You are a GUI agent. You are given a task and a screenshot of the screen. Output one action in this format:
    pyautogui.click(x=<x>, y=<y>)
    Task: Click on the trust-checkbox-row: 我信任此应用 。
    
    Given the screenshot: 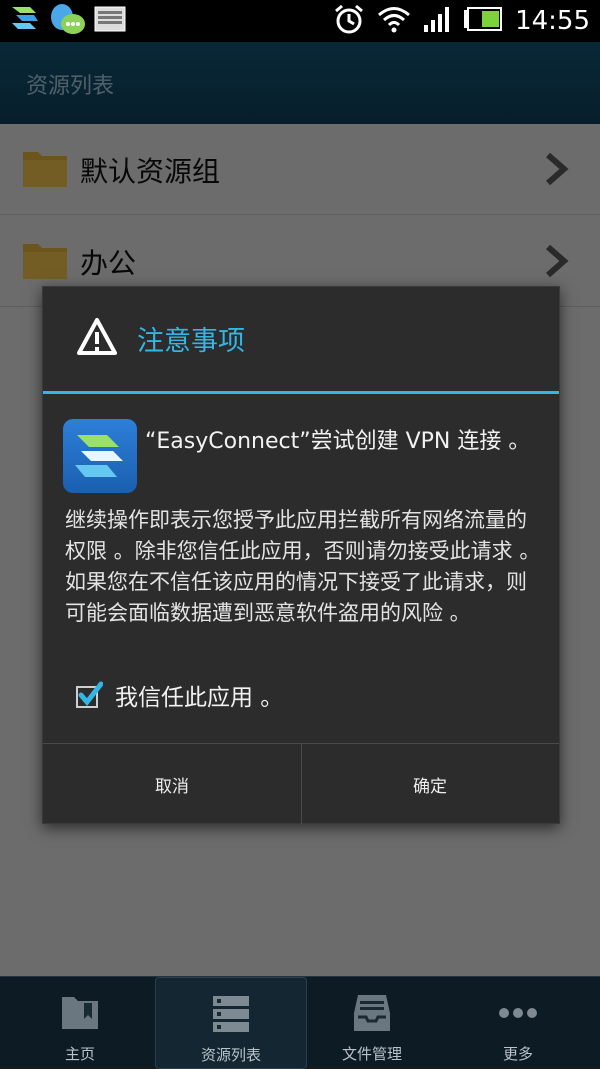 What is the action you would take?
    pyautogui.click(x=179, y=695)
    